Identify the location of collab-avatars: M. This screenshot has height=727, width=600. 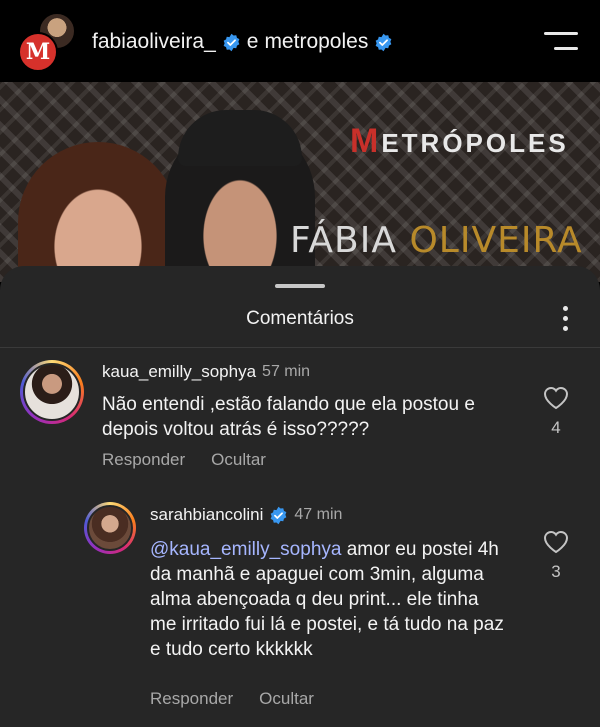
(49, 42).